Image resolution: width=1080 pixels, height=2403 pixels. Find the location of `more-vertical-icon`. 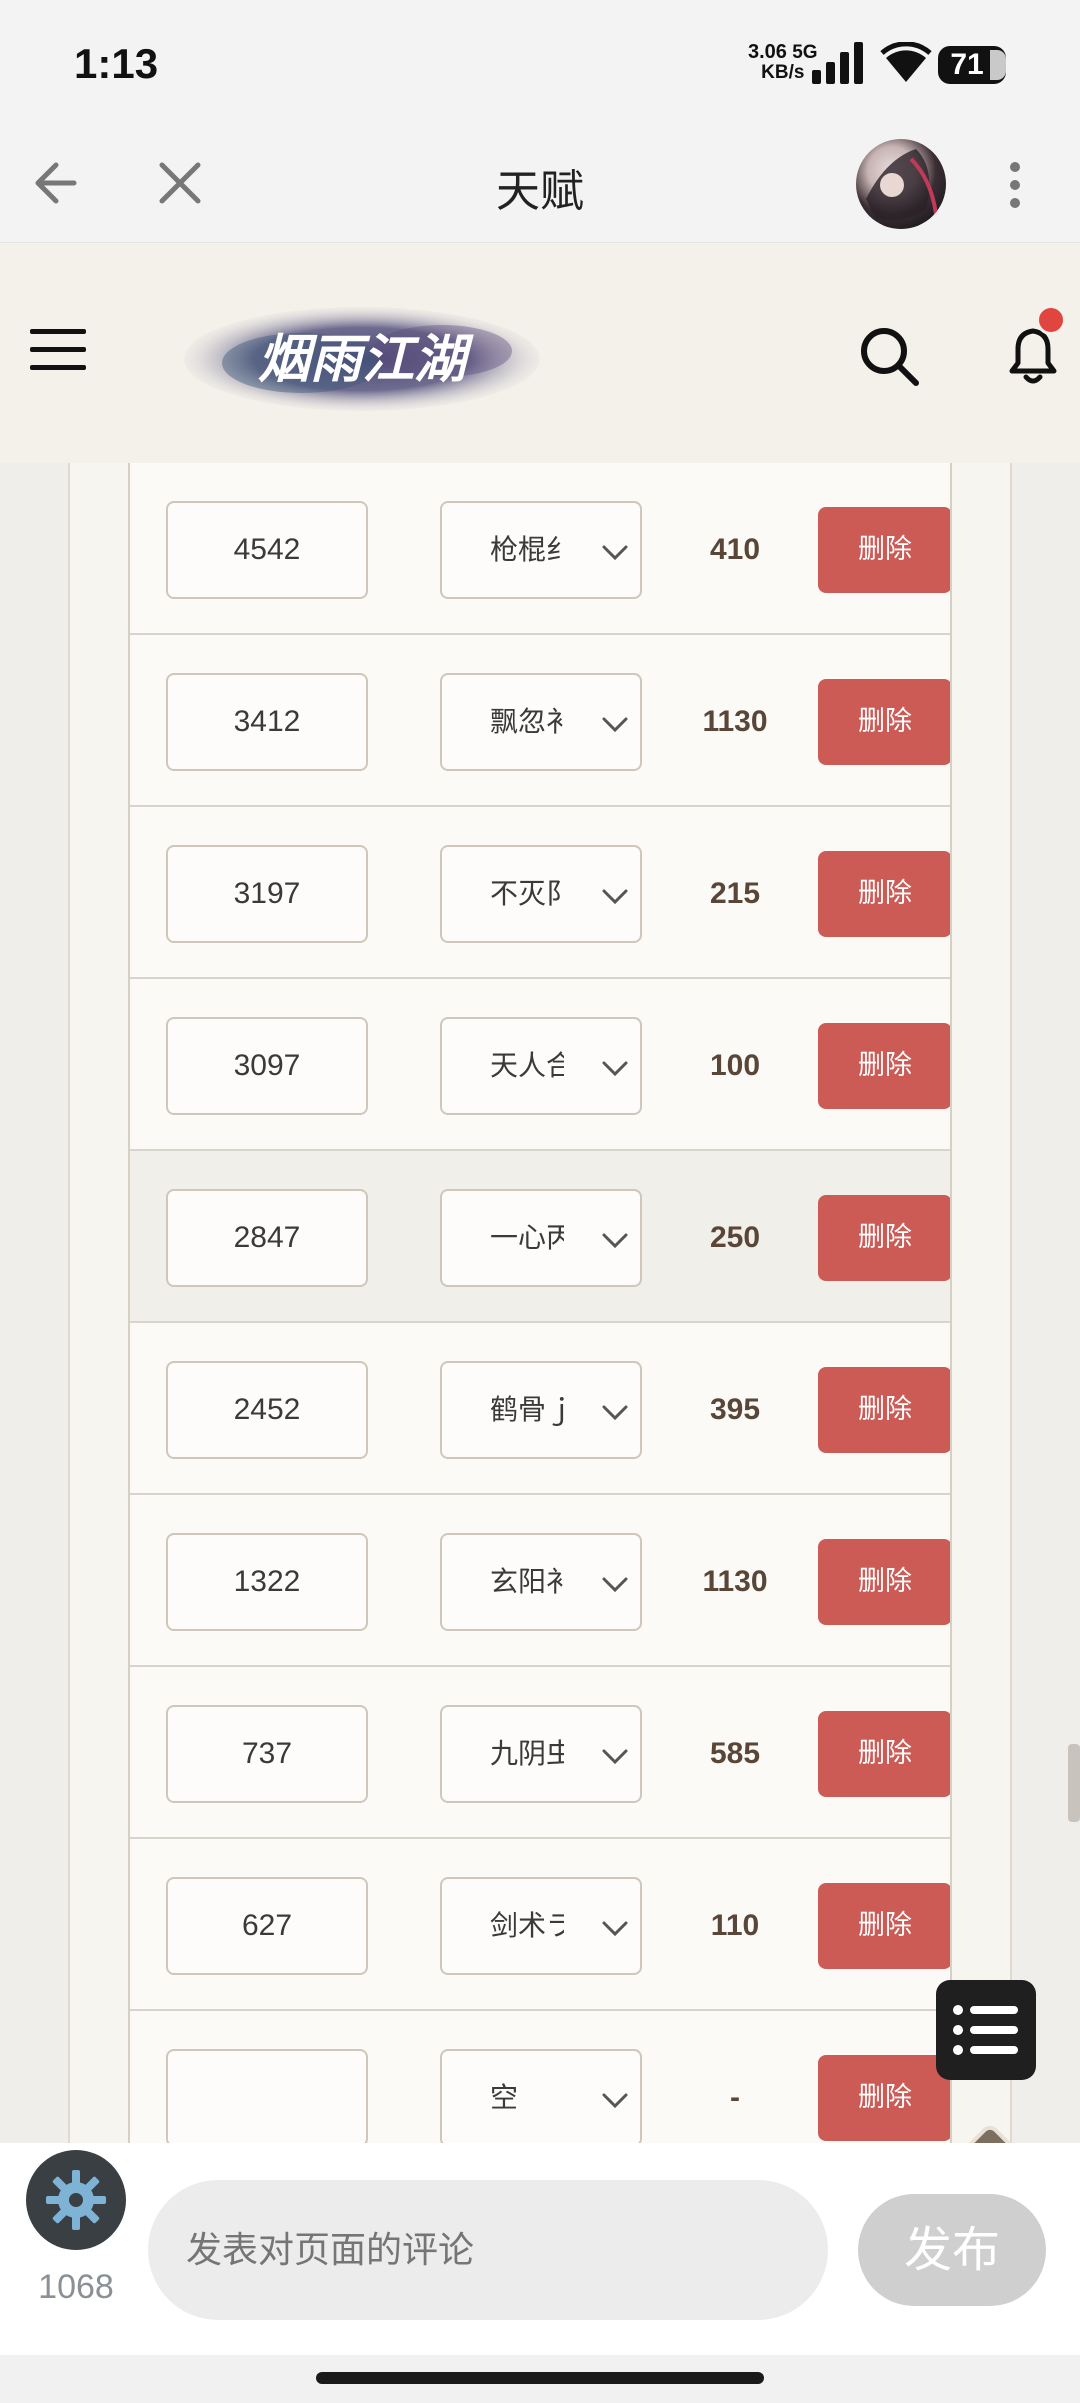

more-vertical-icon is located at coordinates (1015, 185).